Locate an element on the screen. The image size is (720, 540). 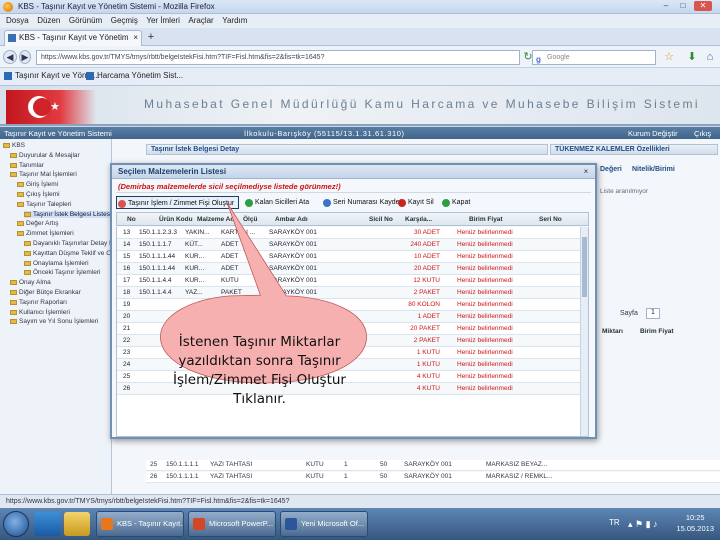
tree-item: Taşınır Talepleri is located at coordinates (44, 204).